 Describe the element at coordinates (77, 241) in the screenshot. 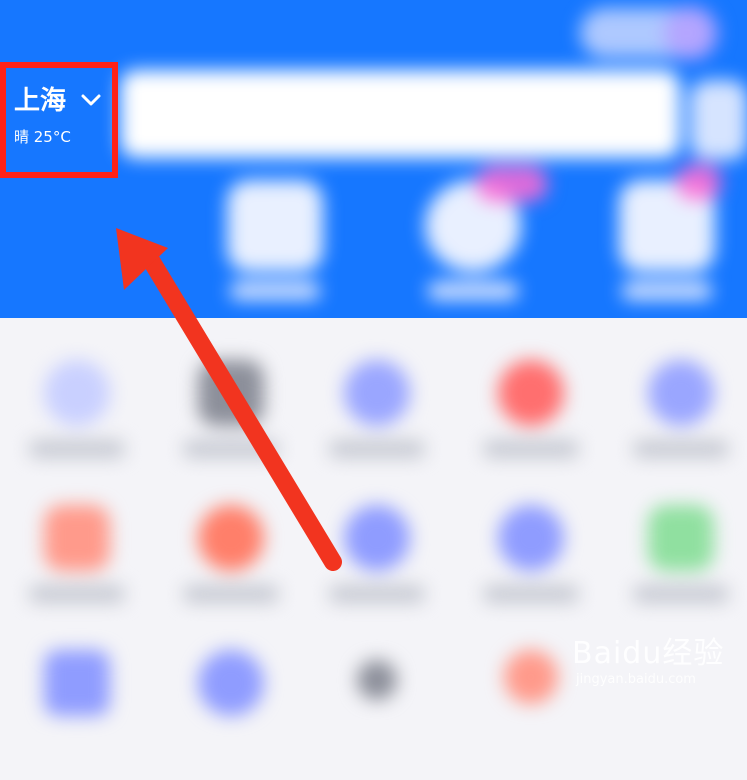

I see `left-quick-column` at that location.